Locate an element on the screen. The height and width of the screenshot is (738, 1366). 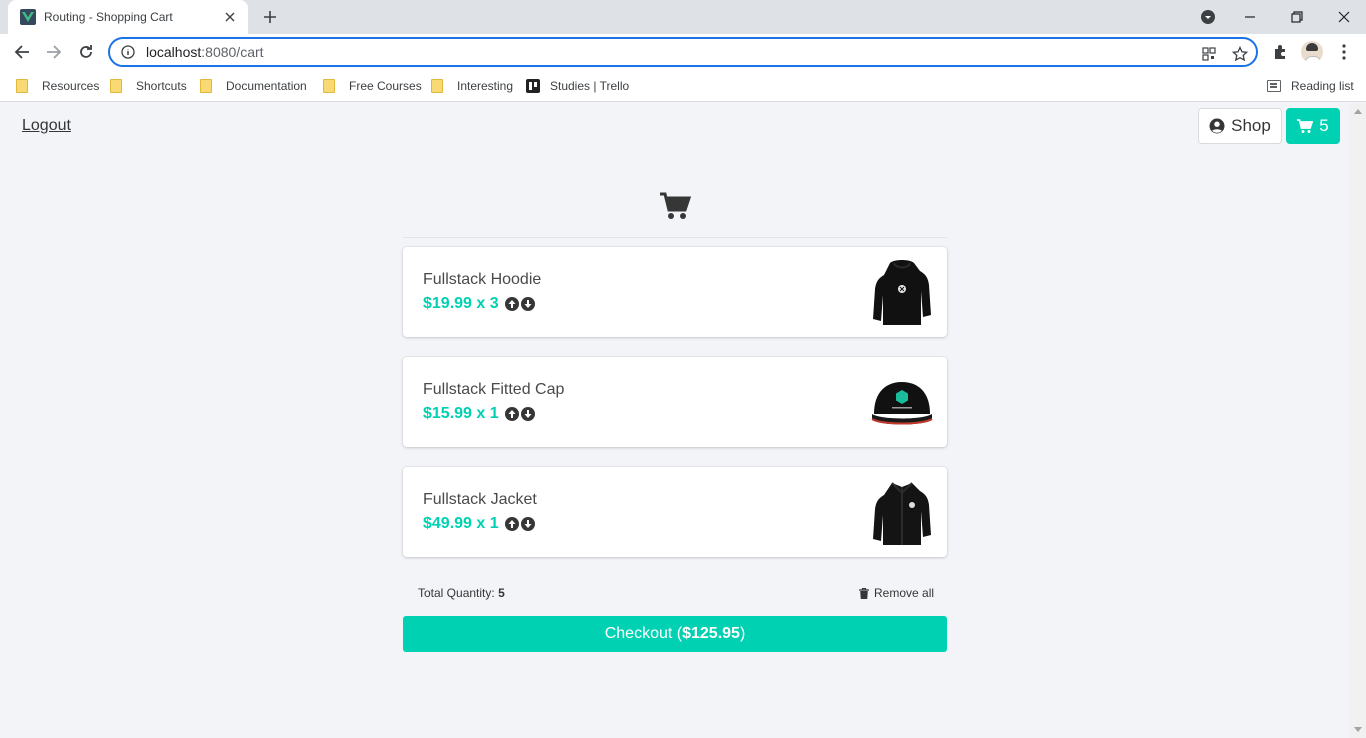
bookmark-interesting: Interesting is located at coordinates (472, 86).